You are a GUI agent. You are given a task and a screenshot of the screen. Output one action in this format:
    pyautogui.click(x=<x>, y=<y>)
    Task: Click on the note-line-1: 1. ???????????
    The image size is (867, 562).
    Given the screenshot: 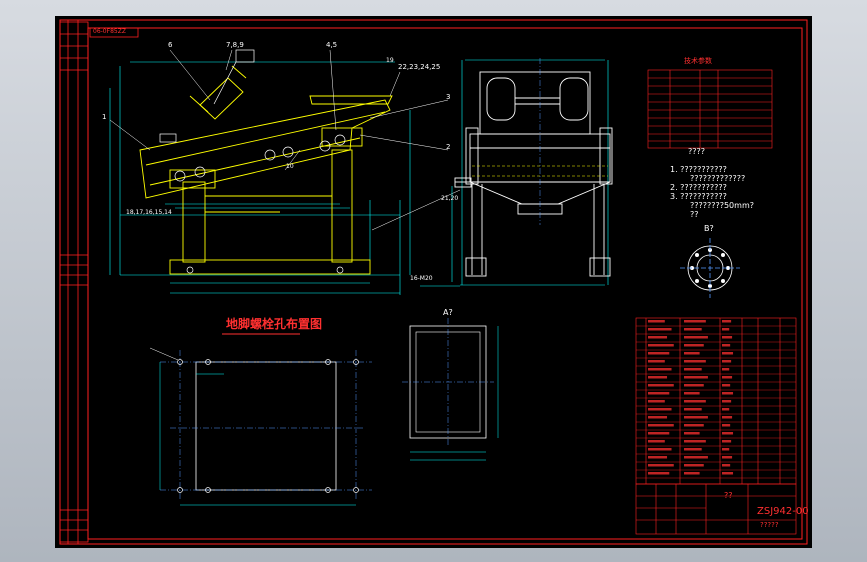 What is the action you would take?
    pyautogui.click(x=698, y=169)
    